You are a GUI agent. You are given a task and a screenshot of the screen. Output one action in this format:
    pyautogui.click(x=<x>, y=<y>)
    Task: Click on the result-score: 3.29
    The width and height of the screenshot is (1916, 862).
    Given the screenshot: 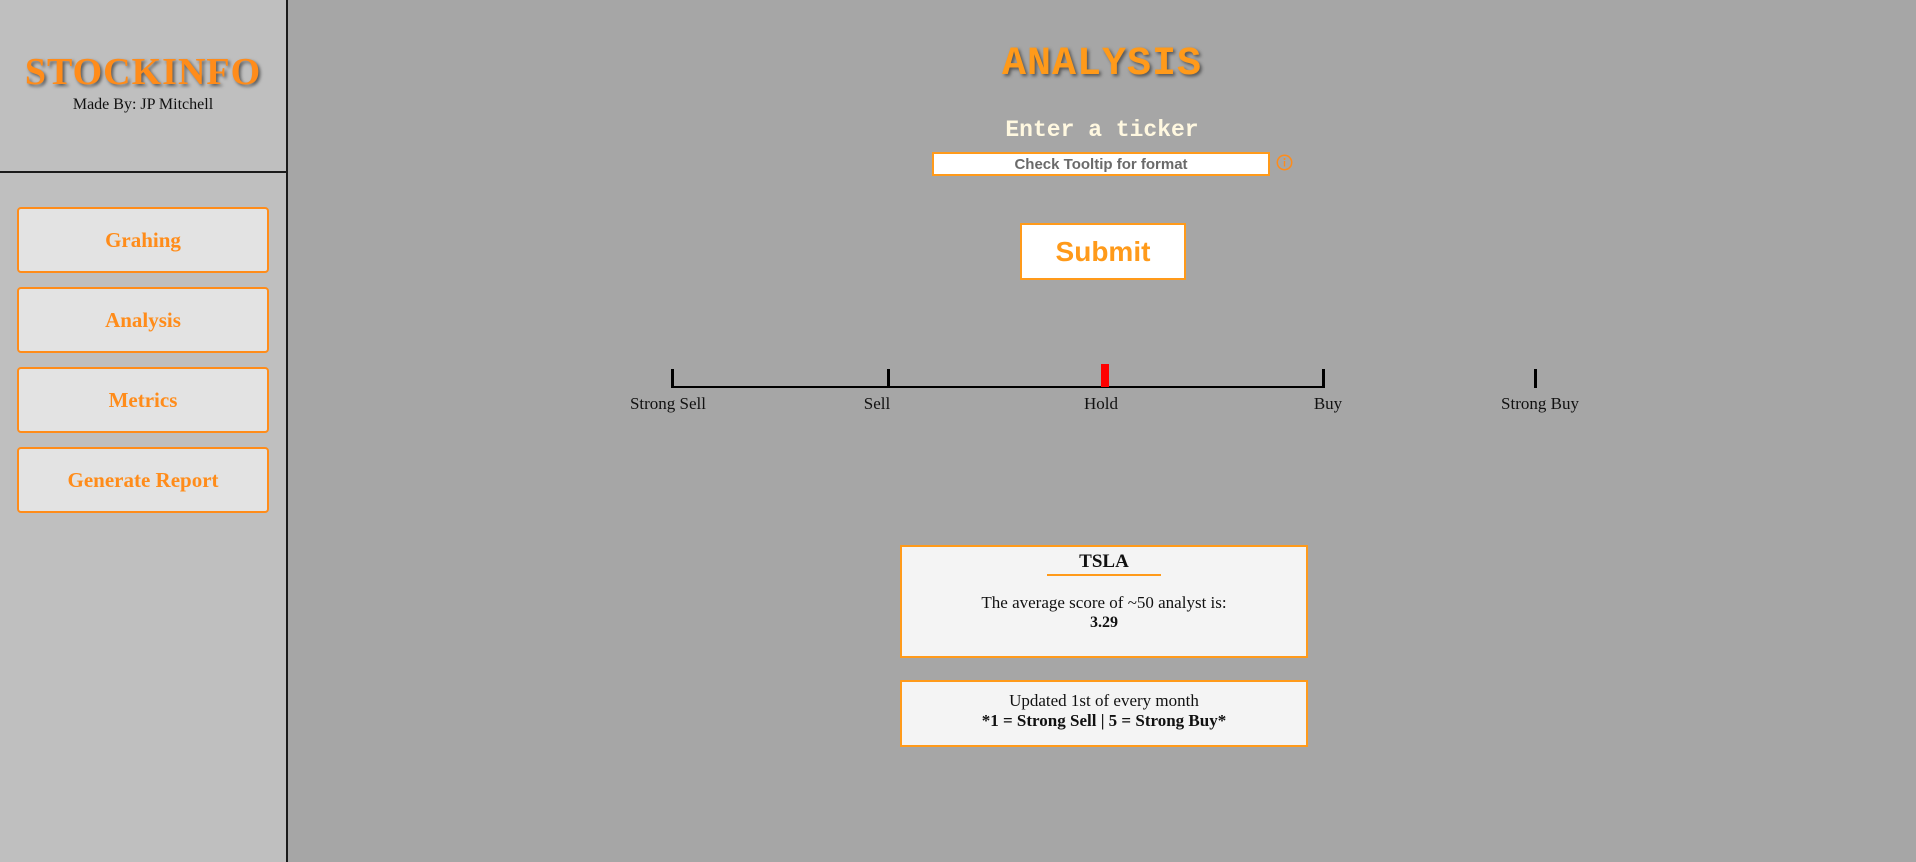 What is the action you would take?
    pyautogui.click(x=1104, y=622)
    